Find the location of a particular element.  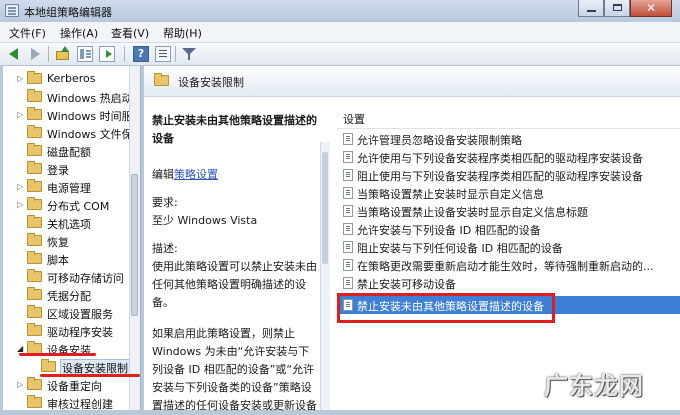

tree-scrollbar is located at coordinates (134, 238).